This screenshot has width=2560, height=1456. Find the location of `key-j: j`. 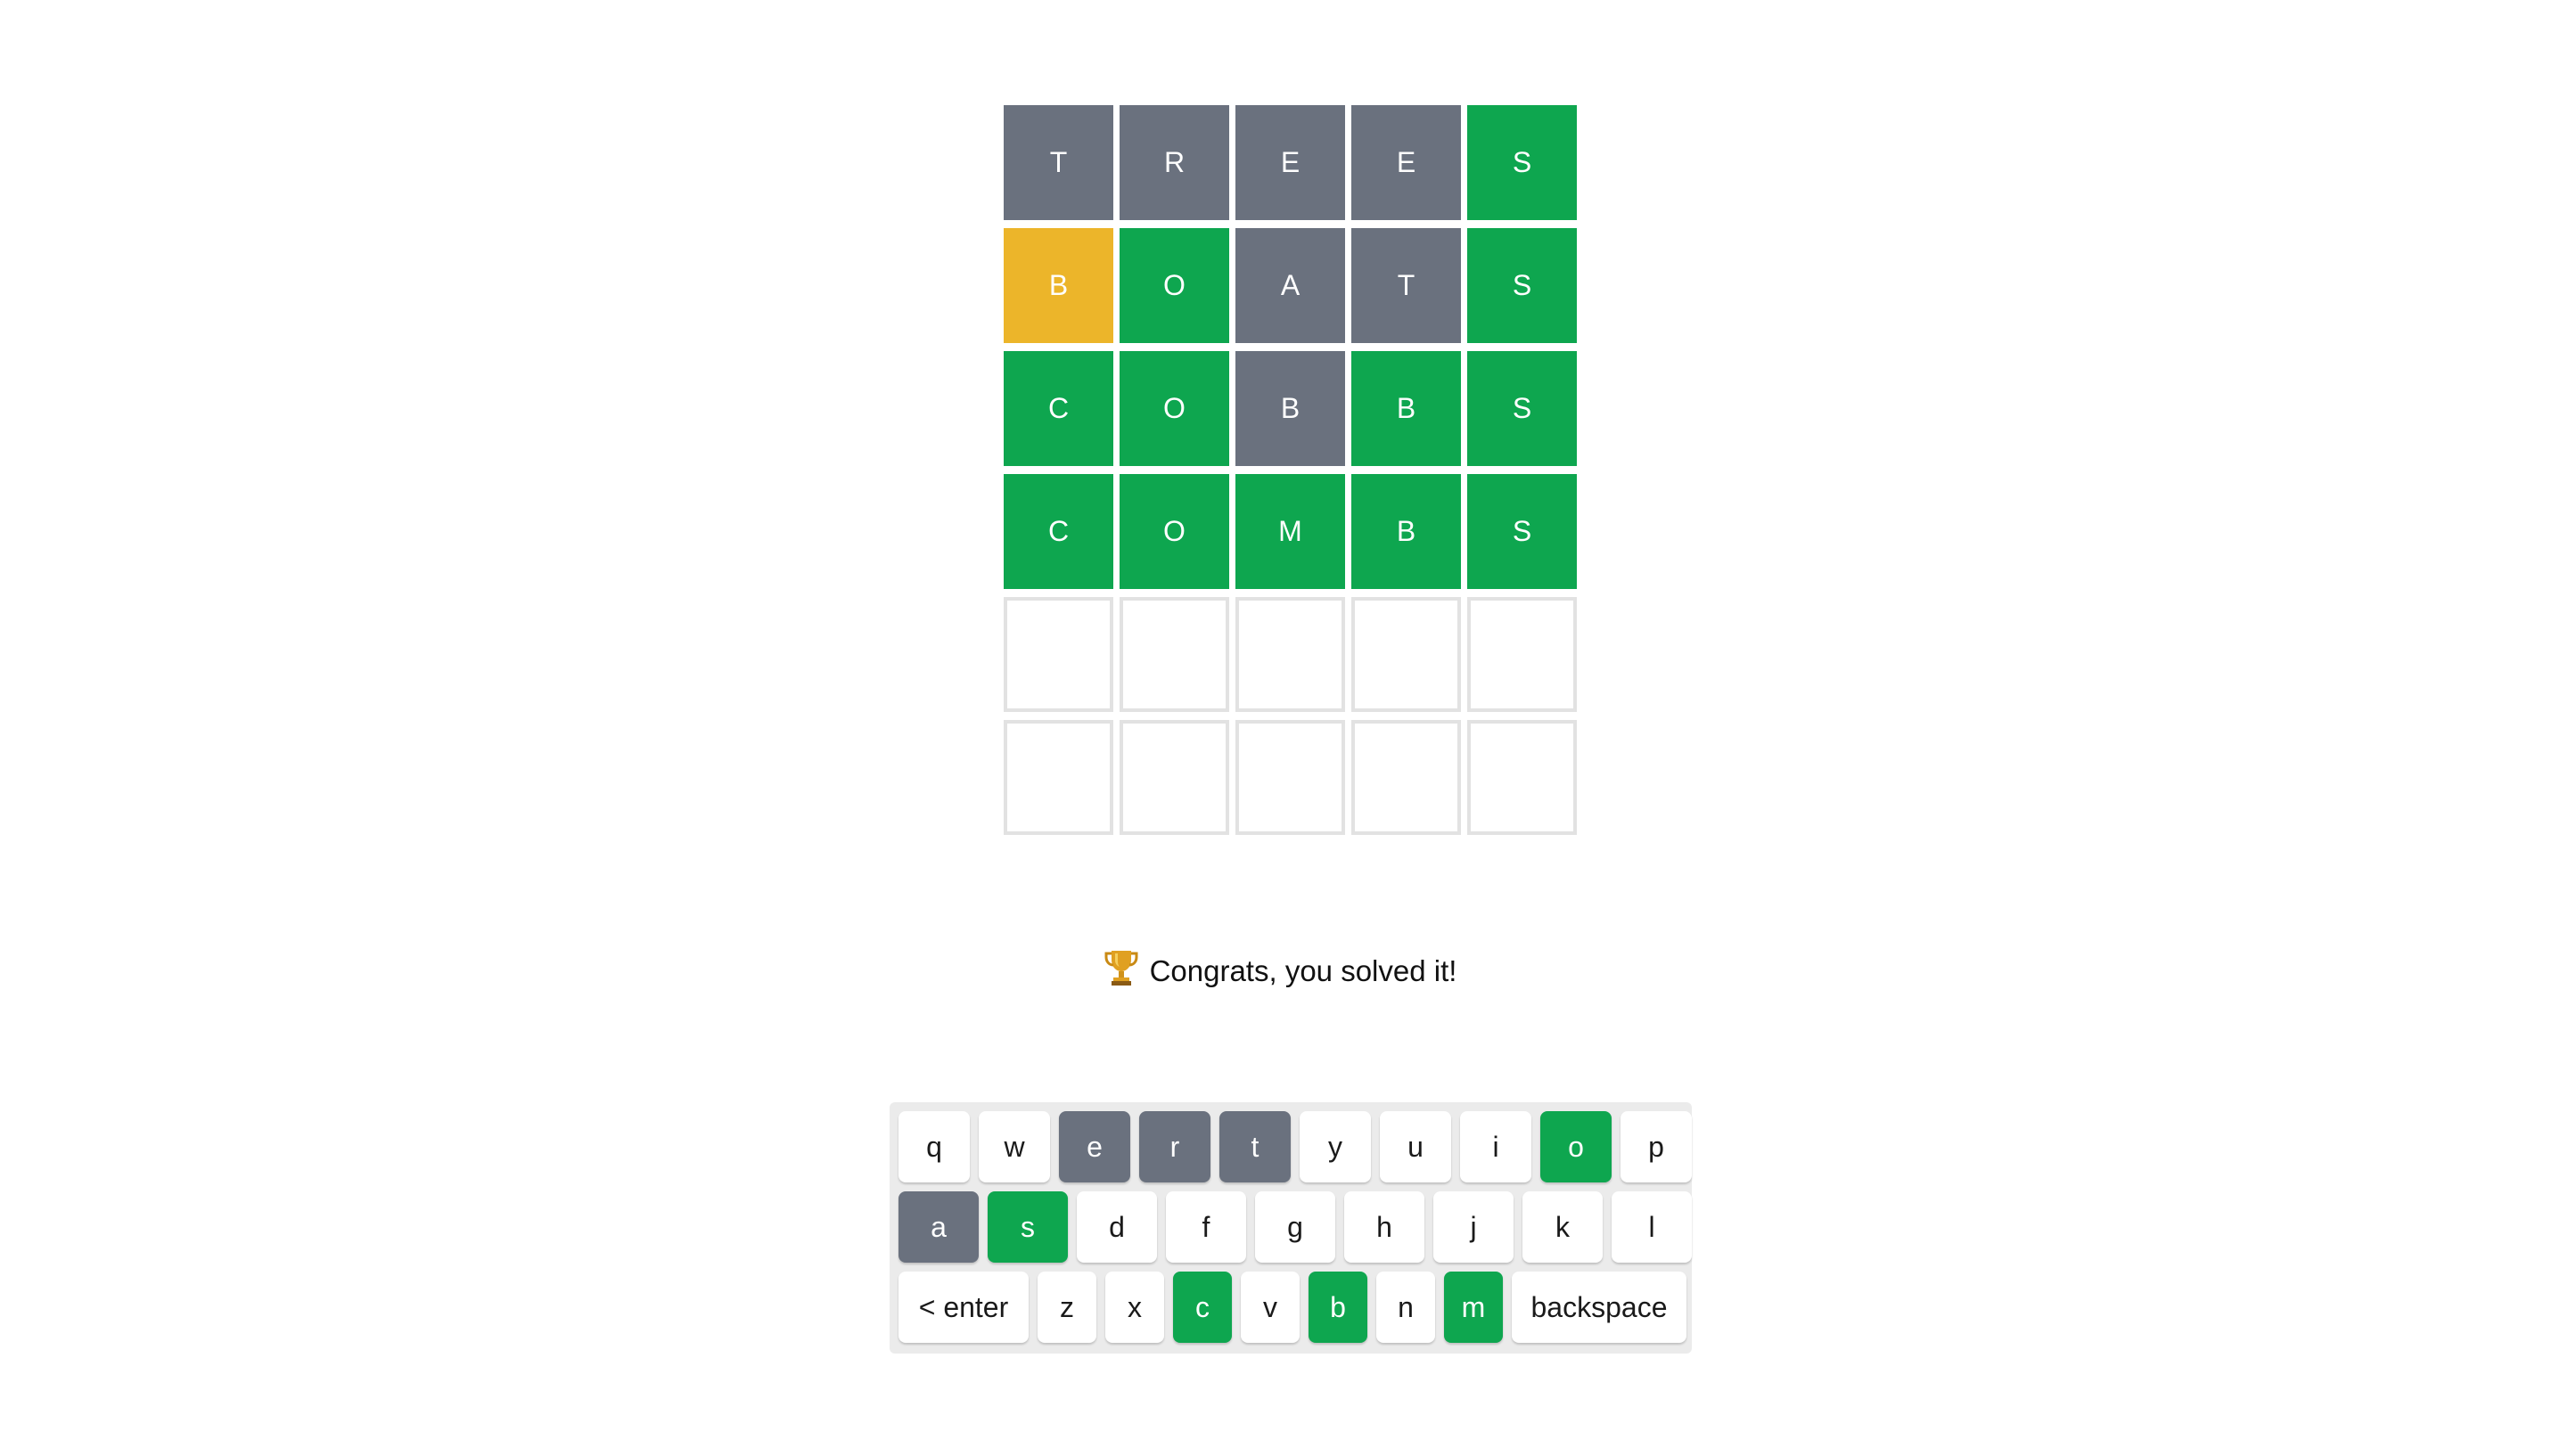

key-j: j is located at coordinates (1473, 1227).